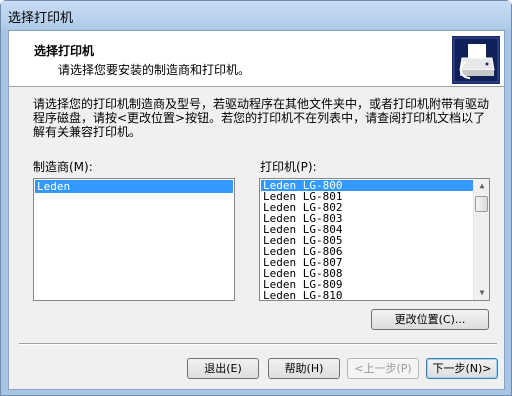  What do you see at coordinates (288, 167) in the screenshot?
I see `printer-label: 打印机(P):` at bounding box center [288, 167].